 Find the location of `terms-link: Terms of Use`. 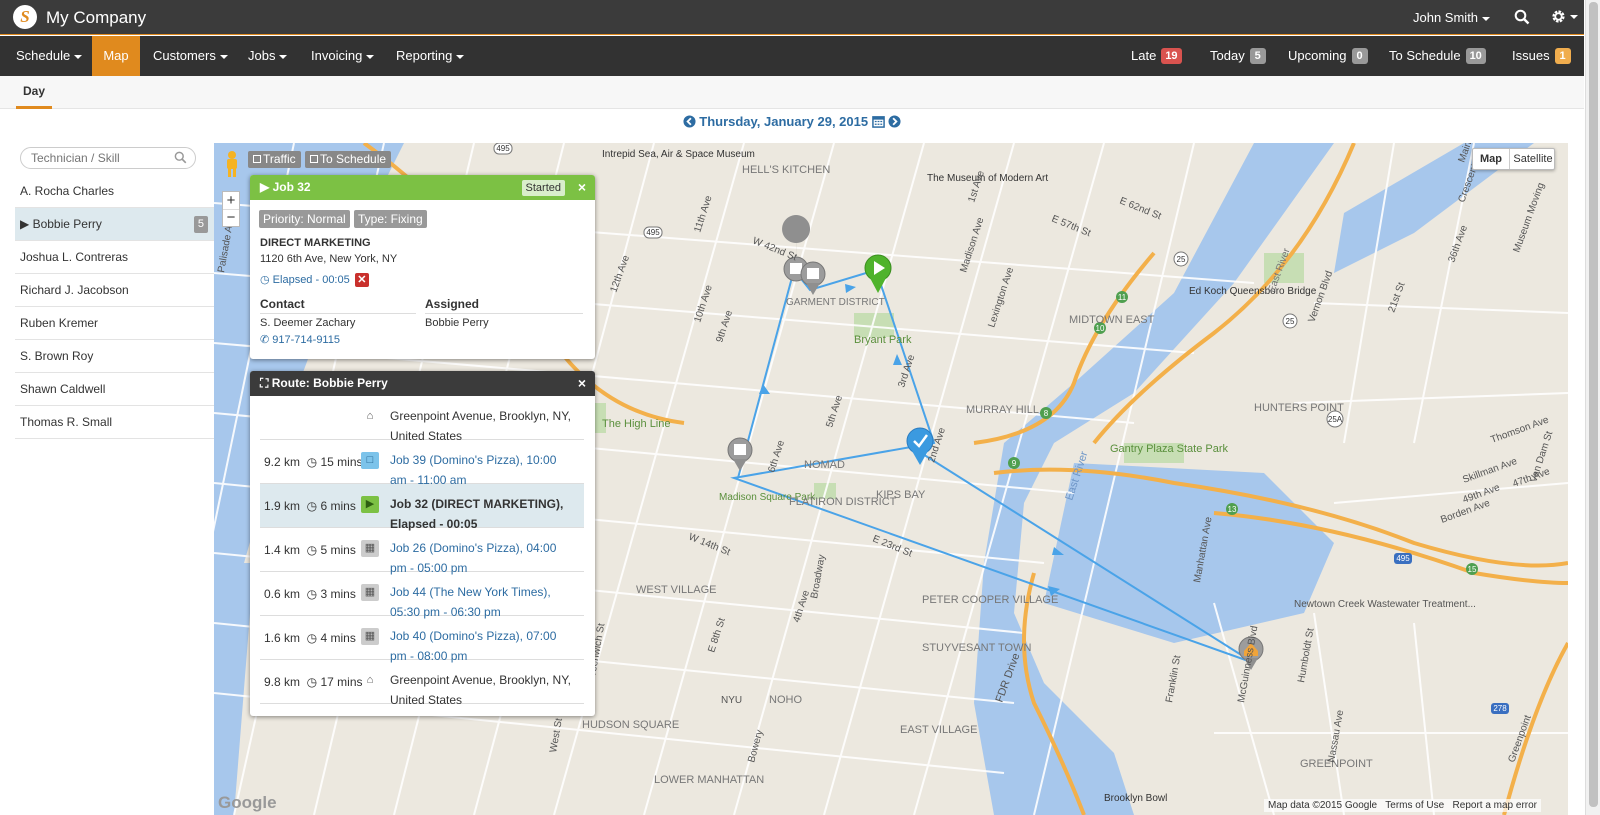

terms-link: Terms of Use is located at coordinates (1414, 805).